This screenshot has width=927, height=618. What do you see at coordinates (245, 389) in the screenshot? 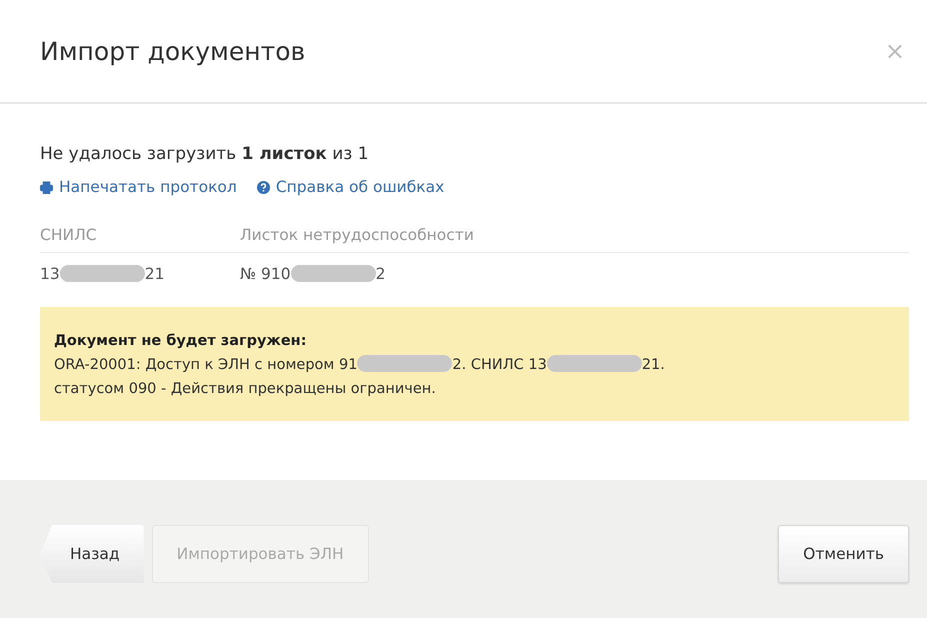
I see `warning-text: статусом 090 - Действия прекращены ограничен.` at bounding box center [245, 389].